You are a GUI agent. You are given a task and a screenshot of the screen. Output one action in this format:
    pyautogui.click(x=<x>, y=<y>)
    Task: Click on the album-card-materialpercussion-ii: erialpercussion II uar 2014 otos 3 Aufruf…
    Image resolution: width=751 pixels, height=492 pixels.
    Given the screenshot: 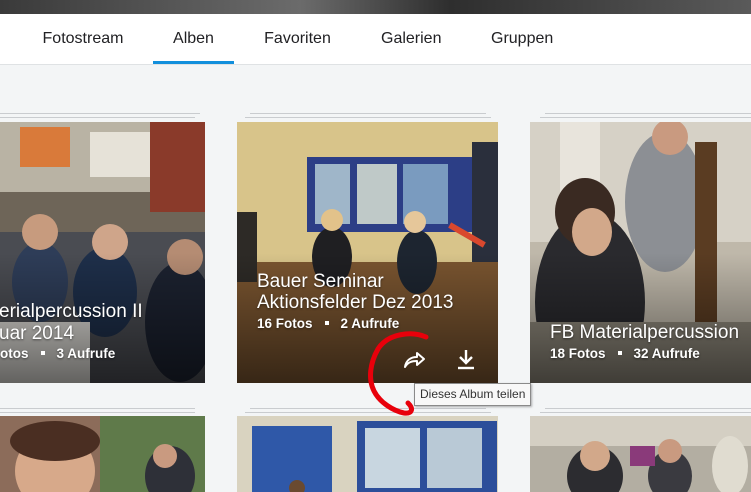 What is the action you would take?
    pyautogui.click(x=102, y=252)
    